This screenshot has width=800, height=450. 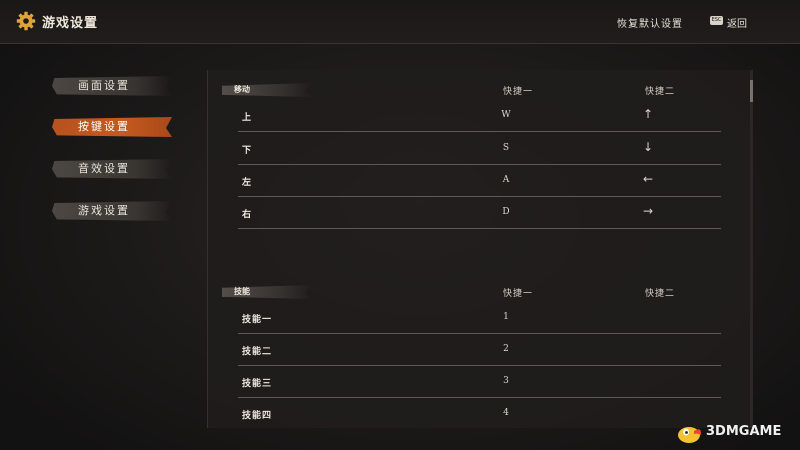 What do you see at coordinates (257, 384) in the screenshot?
I see `keybind-label: 技能三` at bounding box center [257, 384].